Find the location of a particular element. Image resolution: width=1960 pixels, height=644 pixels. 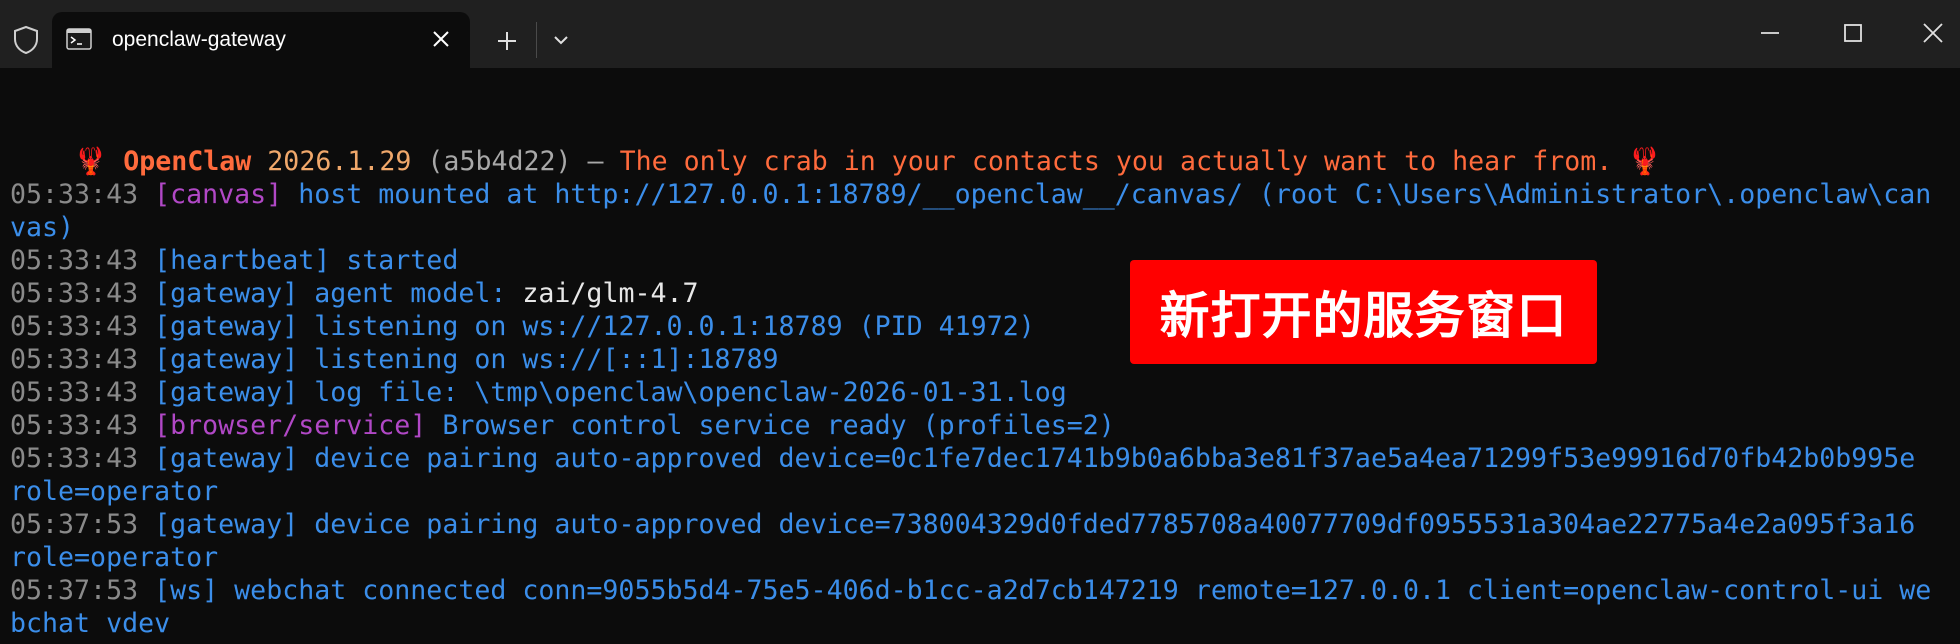

close-window-icon is located at coordinates (1933, 33).